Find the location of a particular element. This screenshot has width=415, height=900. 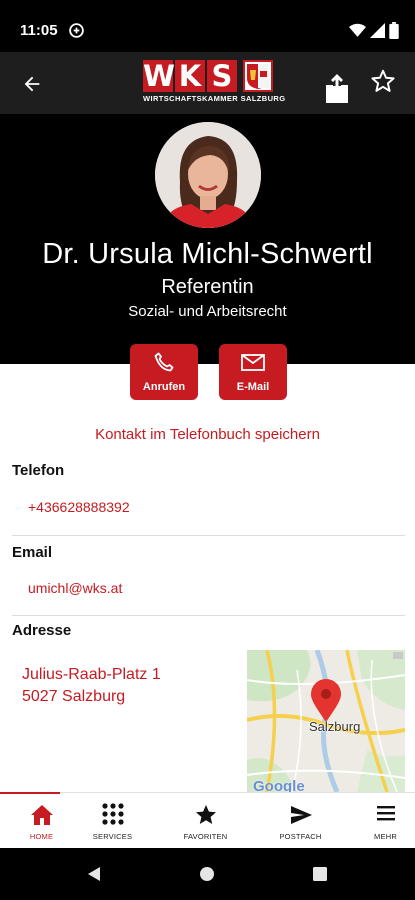

contact-role: Referentin is located at coordinates (207, 287).